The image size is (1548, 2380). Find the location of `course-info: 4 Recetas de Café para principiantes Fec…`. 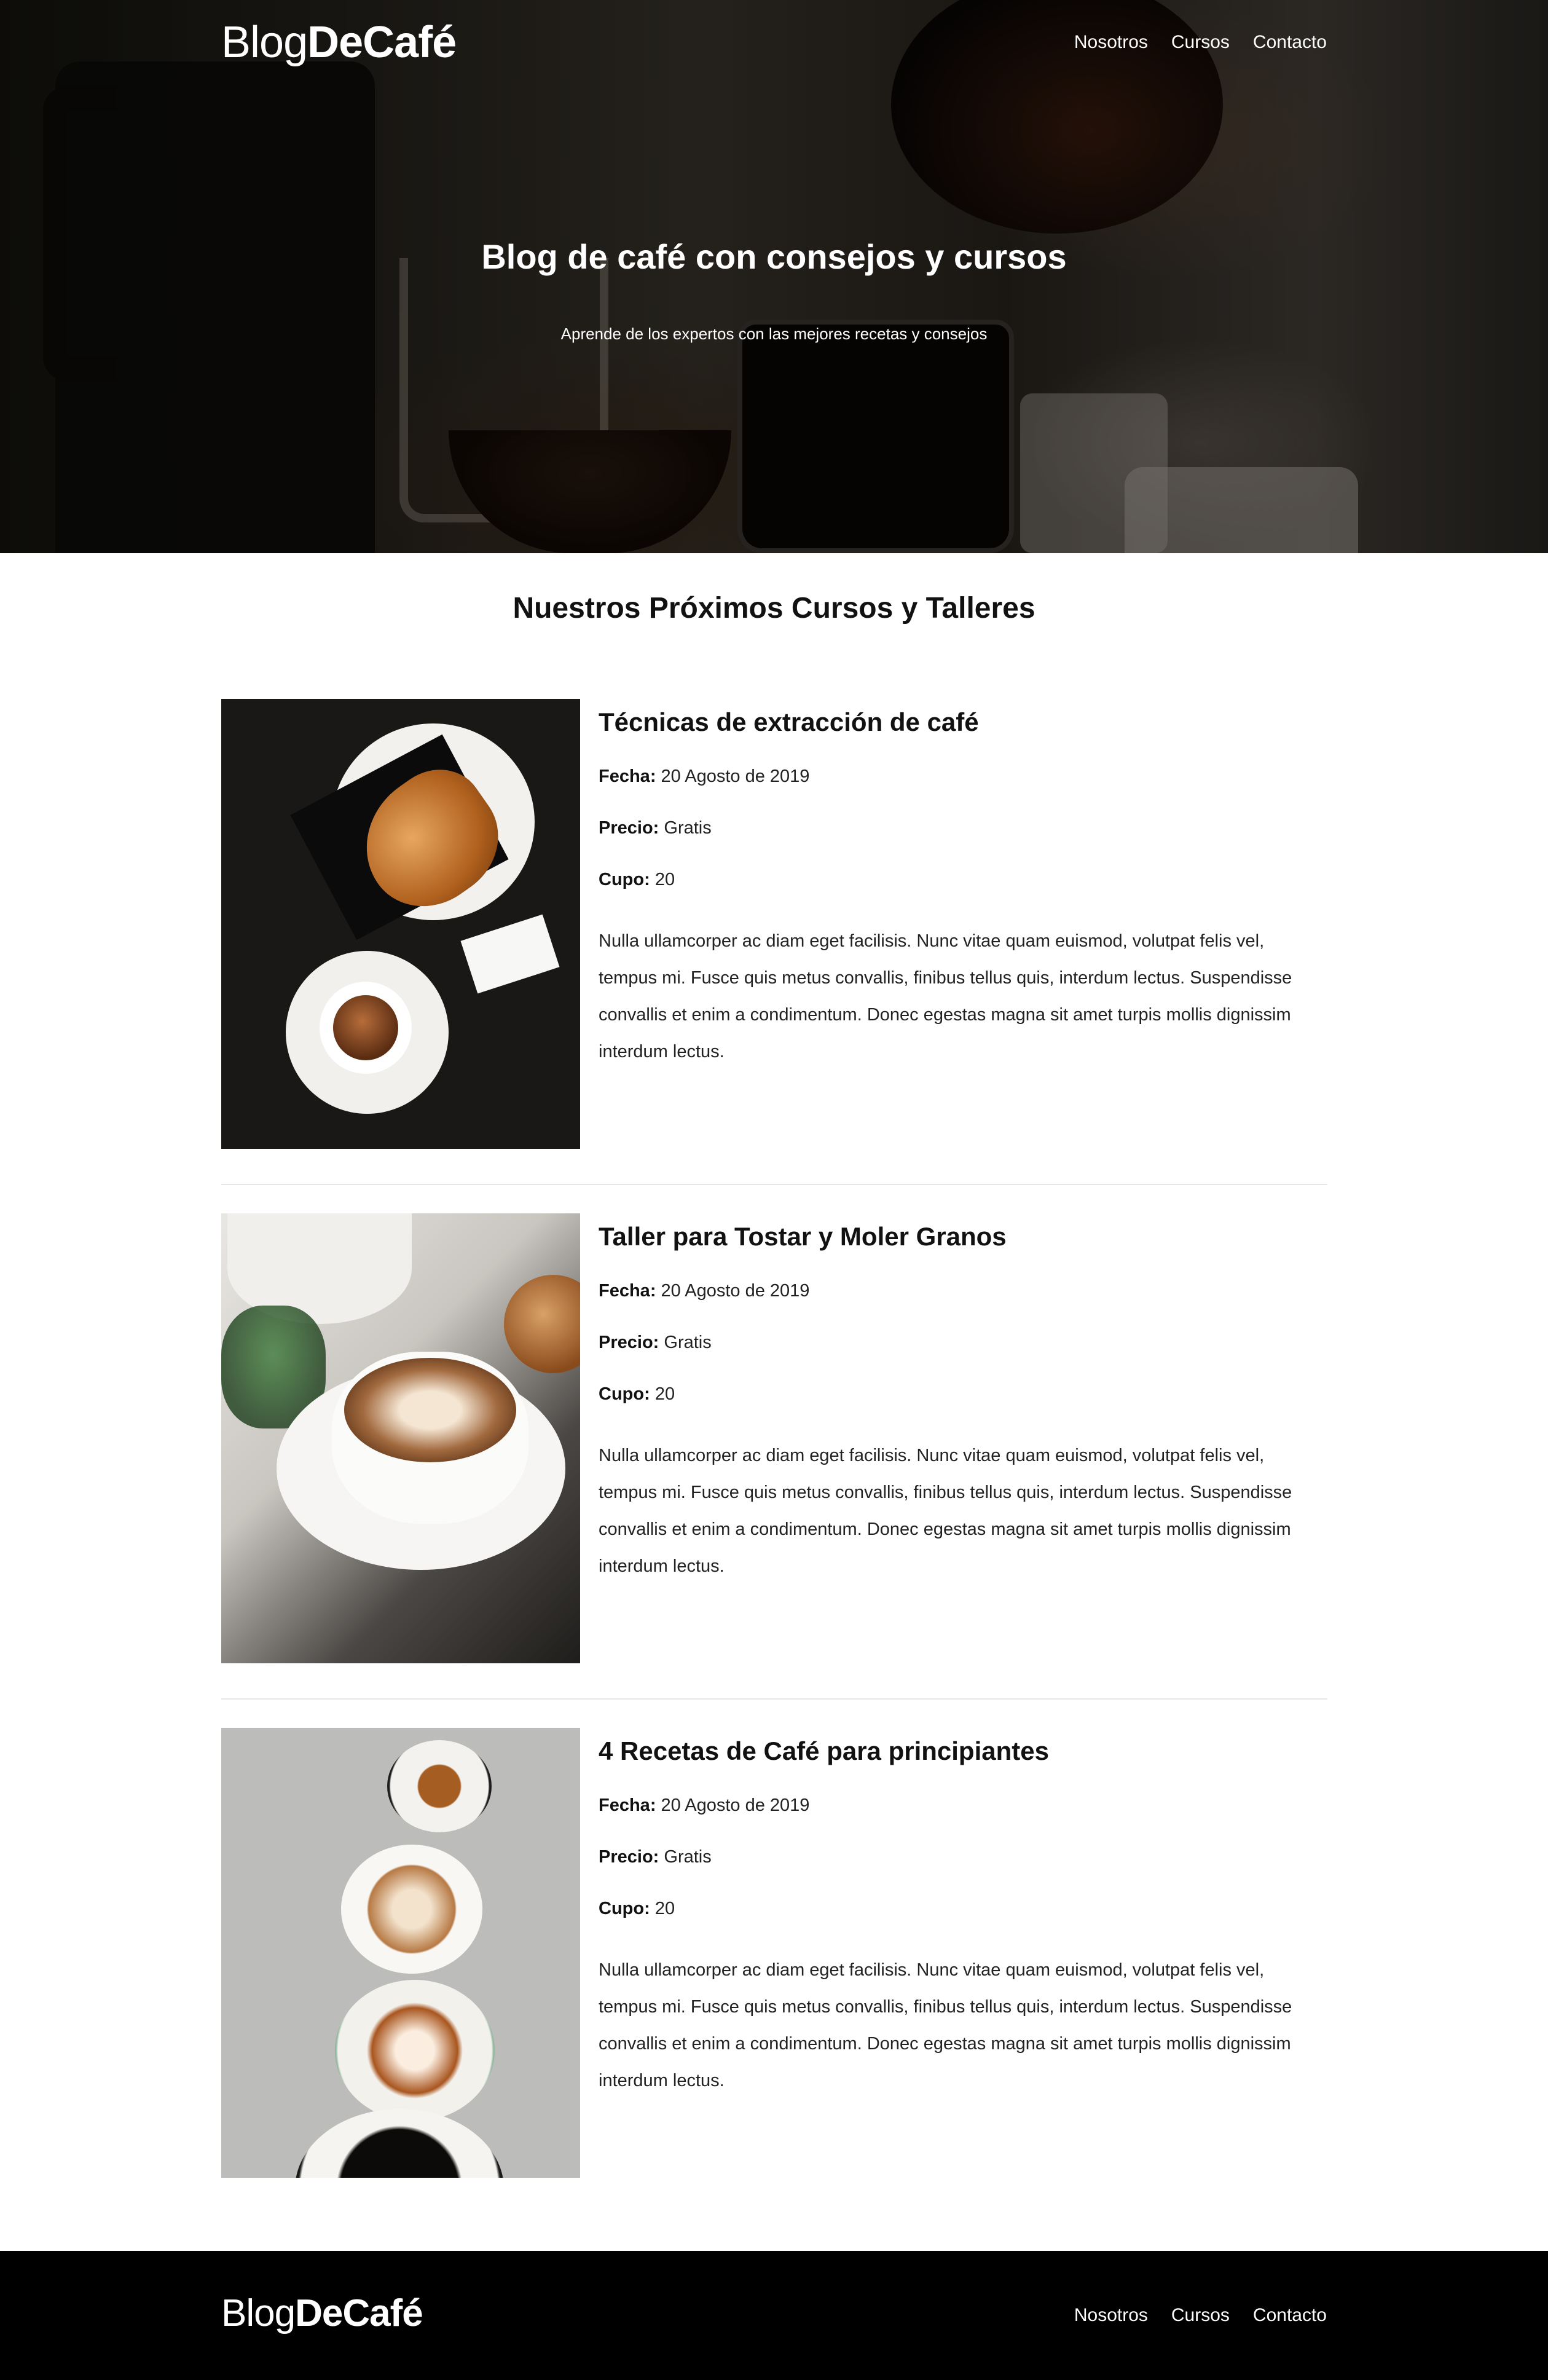

course-info: 4 Recetas de Café para principiantes Fec… is located at coordinates (963, 1913).